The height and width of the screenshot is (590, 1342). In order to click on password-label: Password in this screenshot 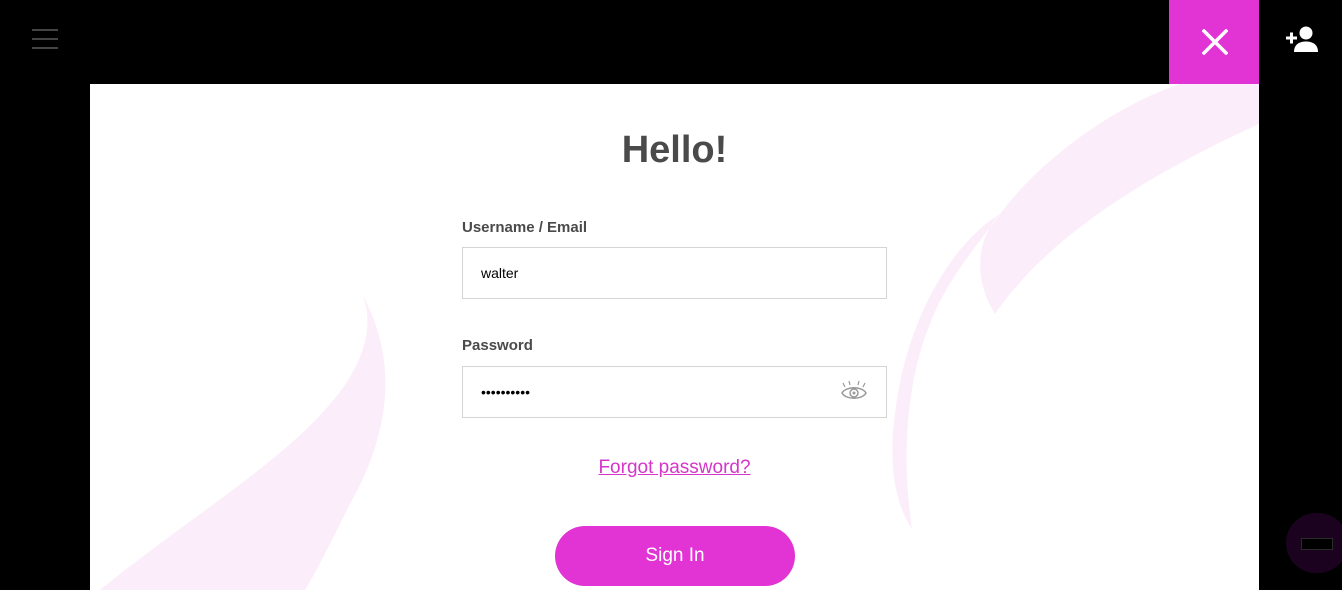, I will do `click(497, 345)`.